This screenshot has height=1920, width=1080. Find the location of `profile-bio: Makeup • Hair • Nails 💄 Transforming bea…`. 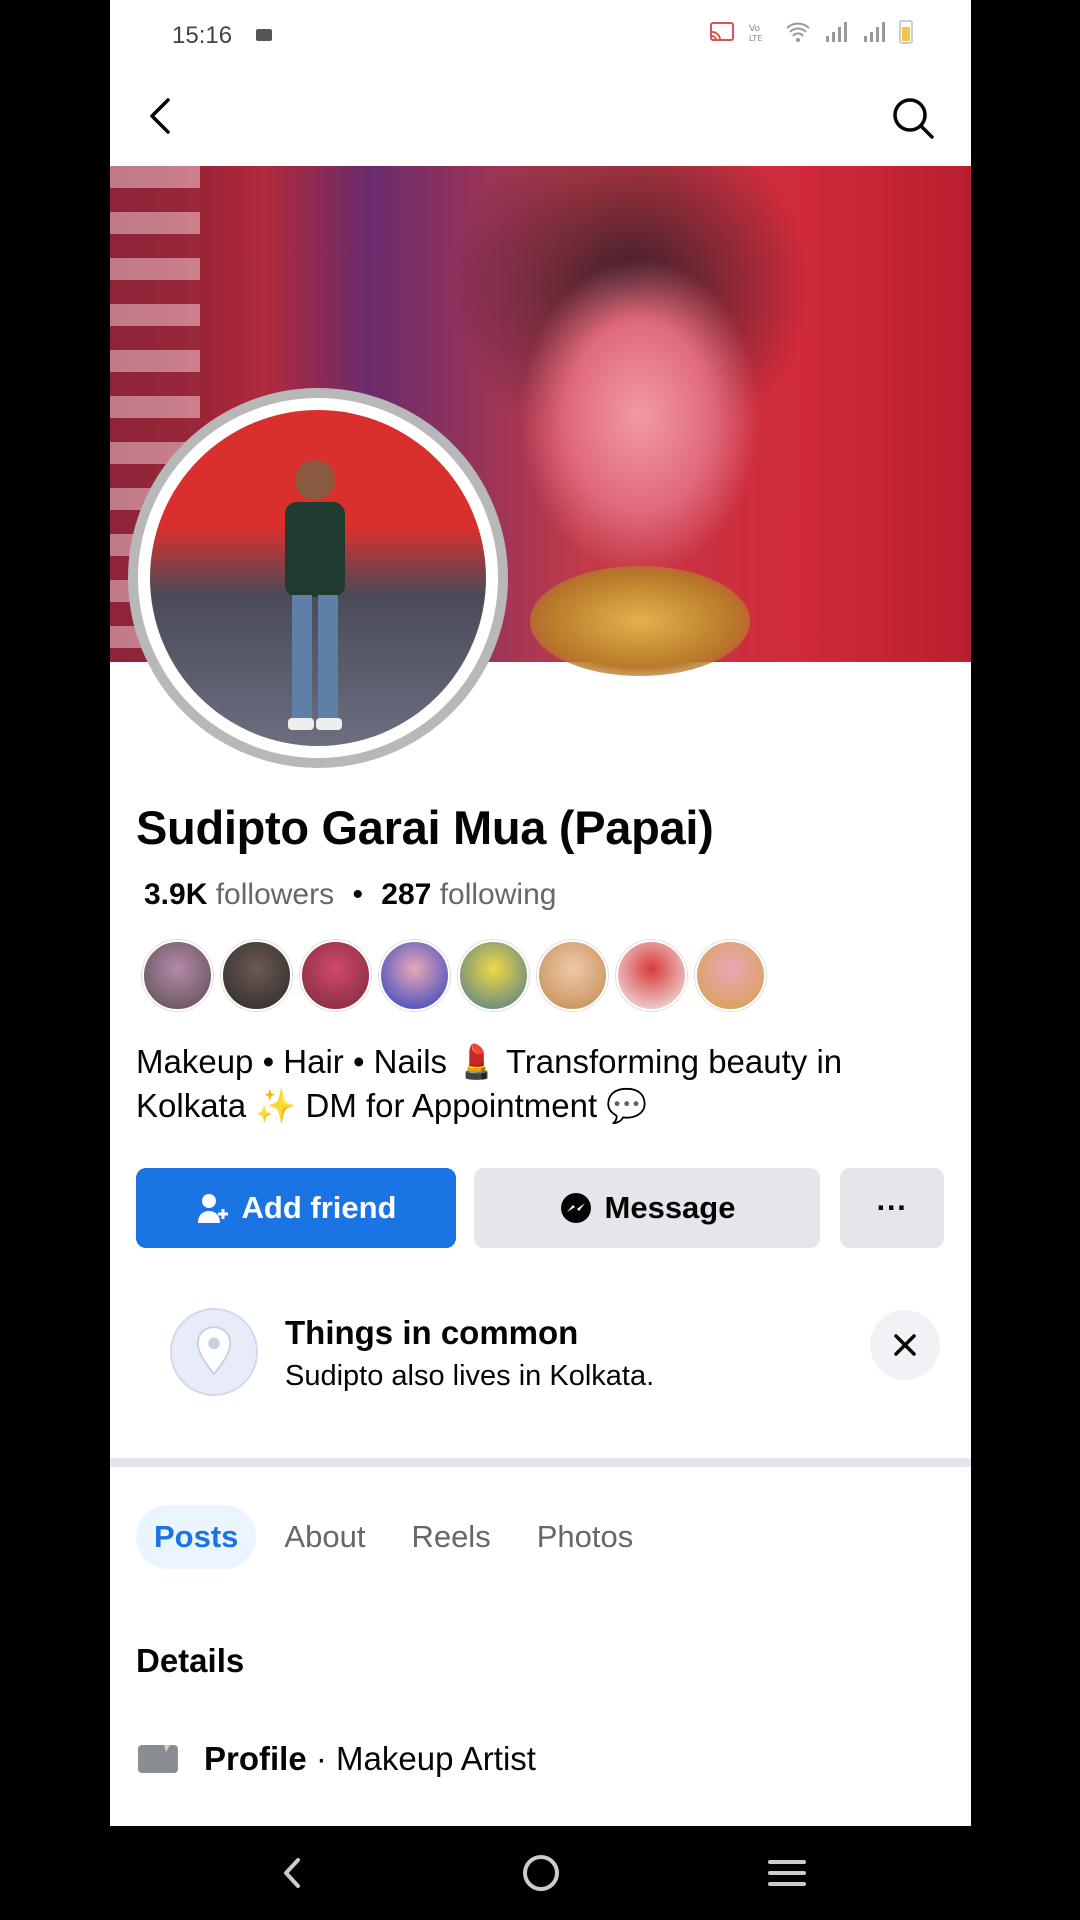

profile-bio: Makeup • Hair • Nails 💄 Transforming bea… is located at coordinates (489, 1083).